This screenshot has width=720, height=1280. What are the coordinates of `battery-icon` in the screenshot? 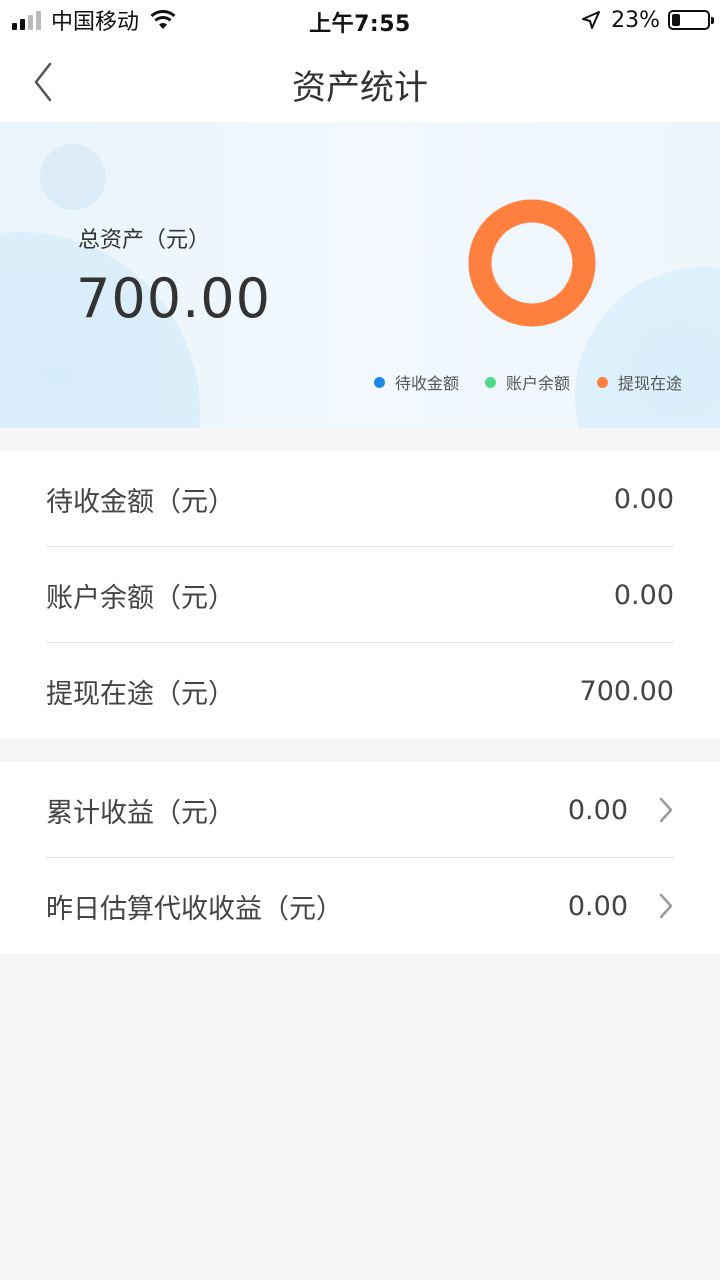 It's located at (691, 20).